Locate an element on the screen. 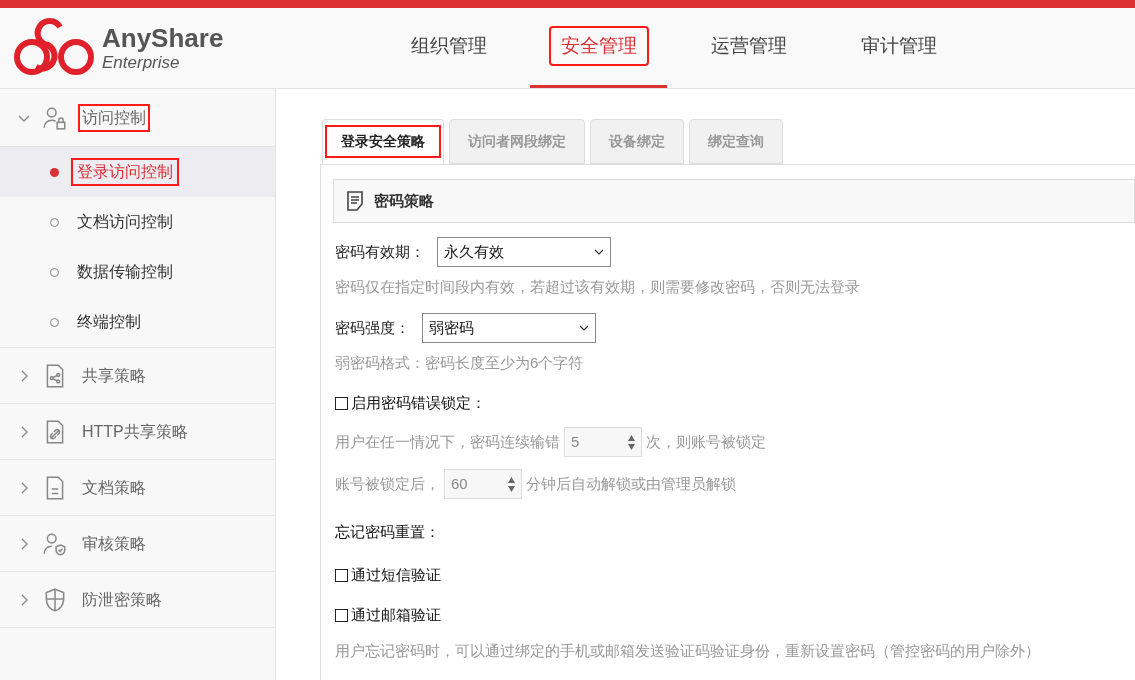 The image size is (1135, 680). setting-text: 用户在任一情况下，密码连续输错 is located at coordinates (447, 441).